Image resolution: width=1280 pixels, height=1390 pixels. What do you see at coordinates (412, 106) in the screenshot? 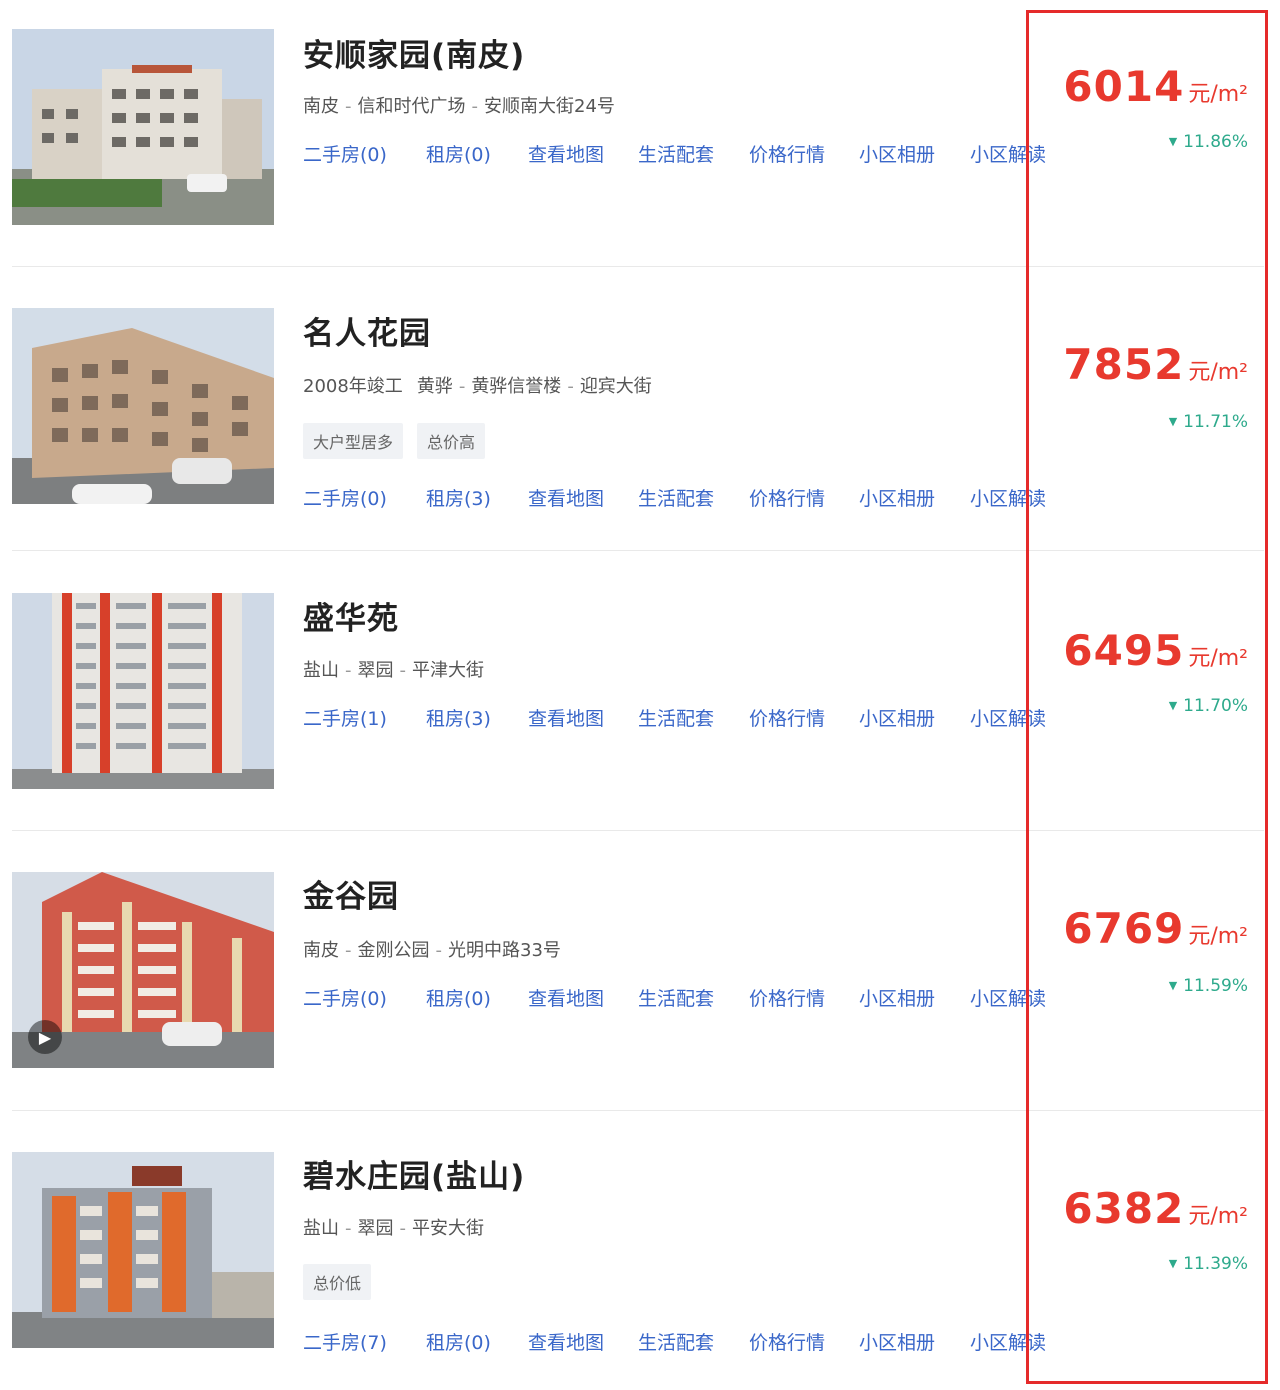
I see `business-area: 信和时代广场` at bounding box center [412, 106].